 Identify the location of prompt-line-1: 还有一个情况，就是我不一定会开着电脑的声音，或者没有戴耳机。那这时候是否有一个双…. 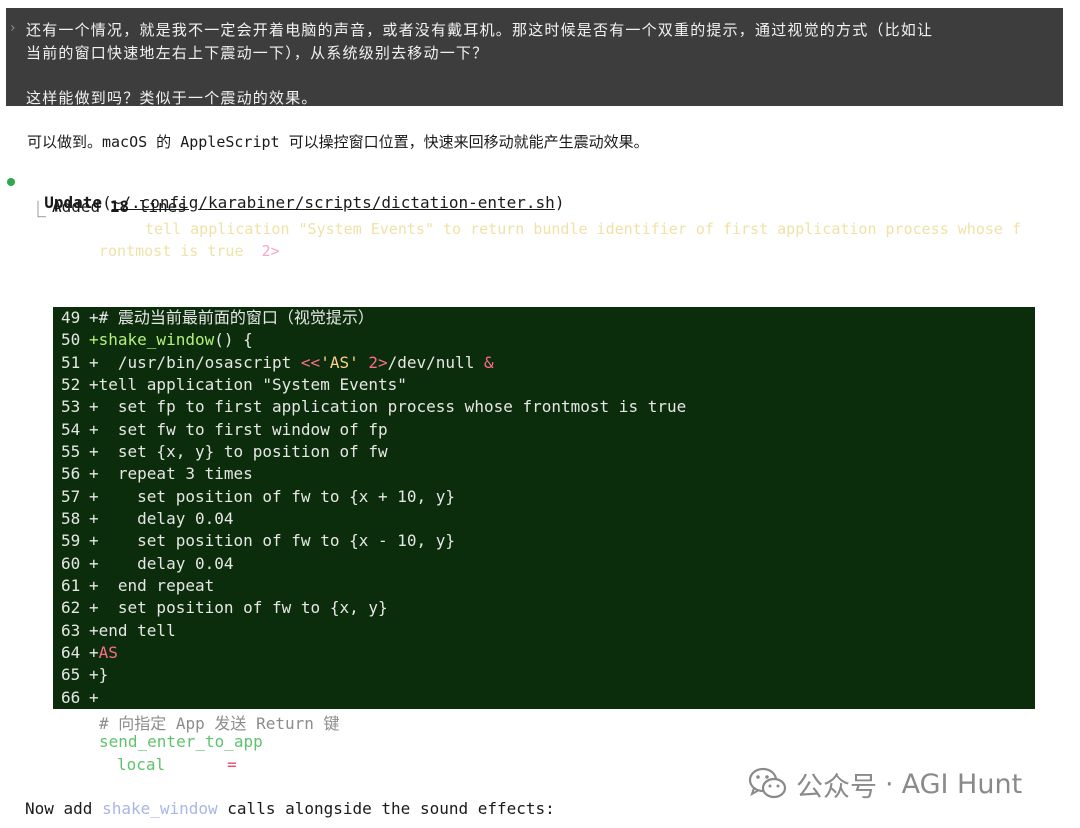
(480, 30).